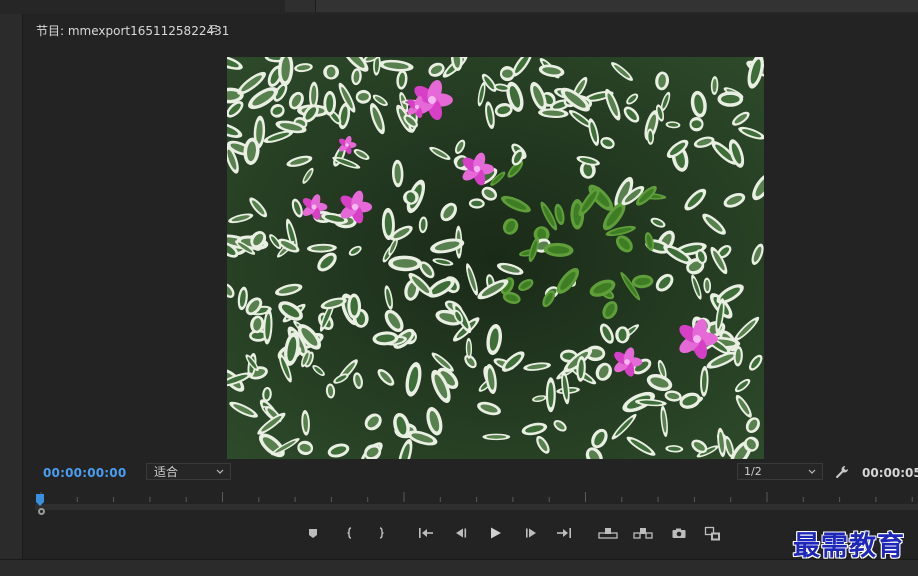  What do you see at coordinates (564, 533) in the screenshot?
I see `go-to-out-icon` at bounding box center [564, 533].